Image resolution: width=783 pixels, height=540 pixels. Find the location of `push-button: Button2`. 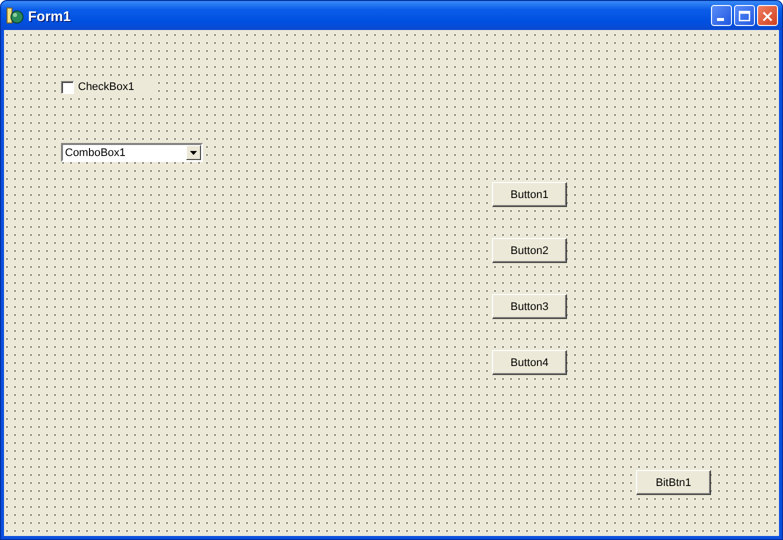

push-button: Button2 is located at coordinates (529, 250).